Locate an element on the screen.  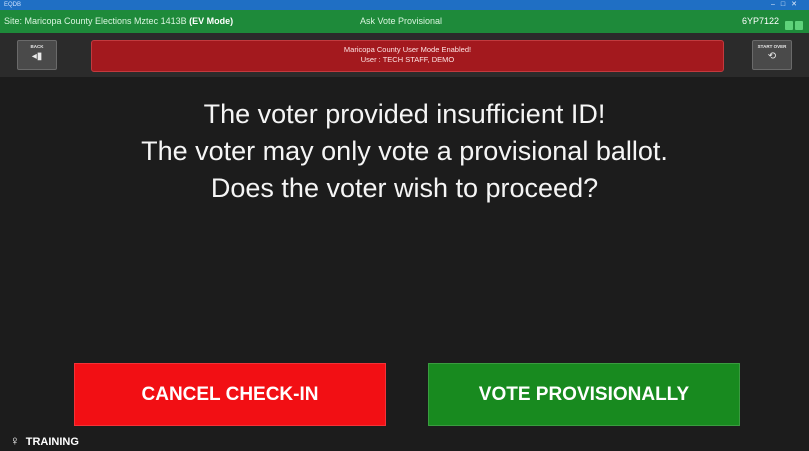
app-label: EQDB is located at coordinates (13, 5).